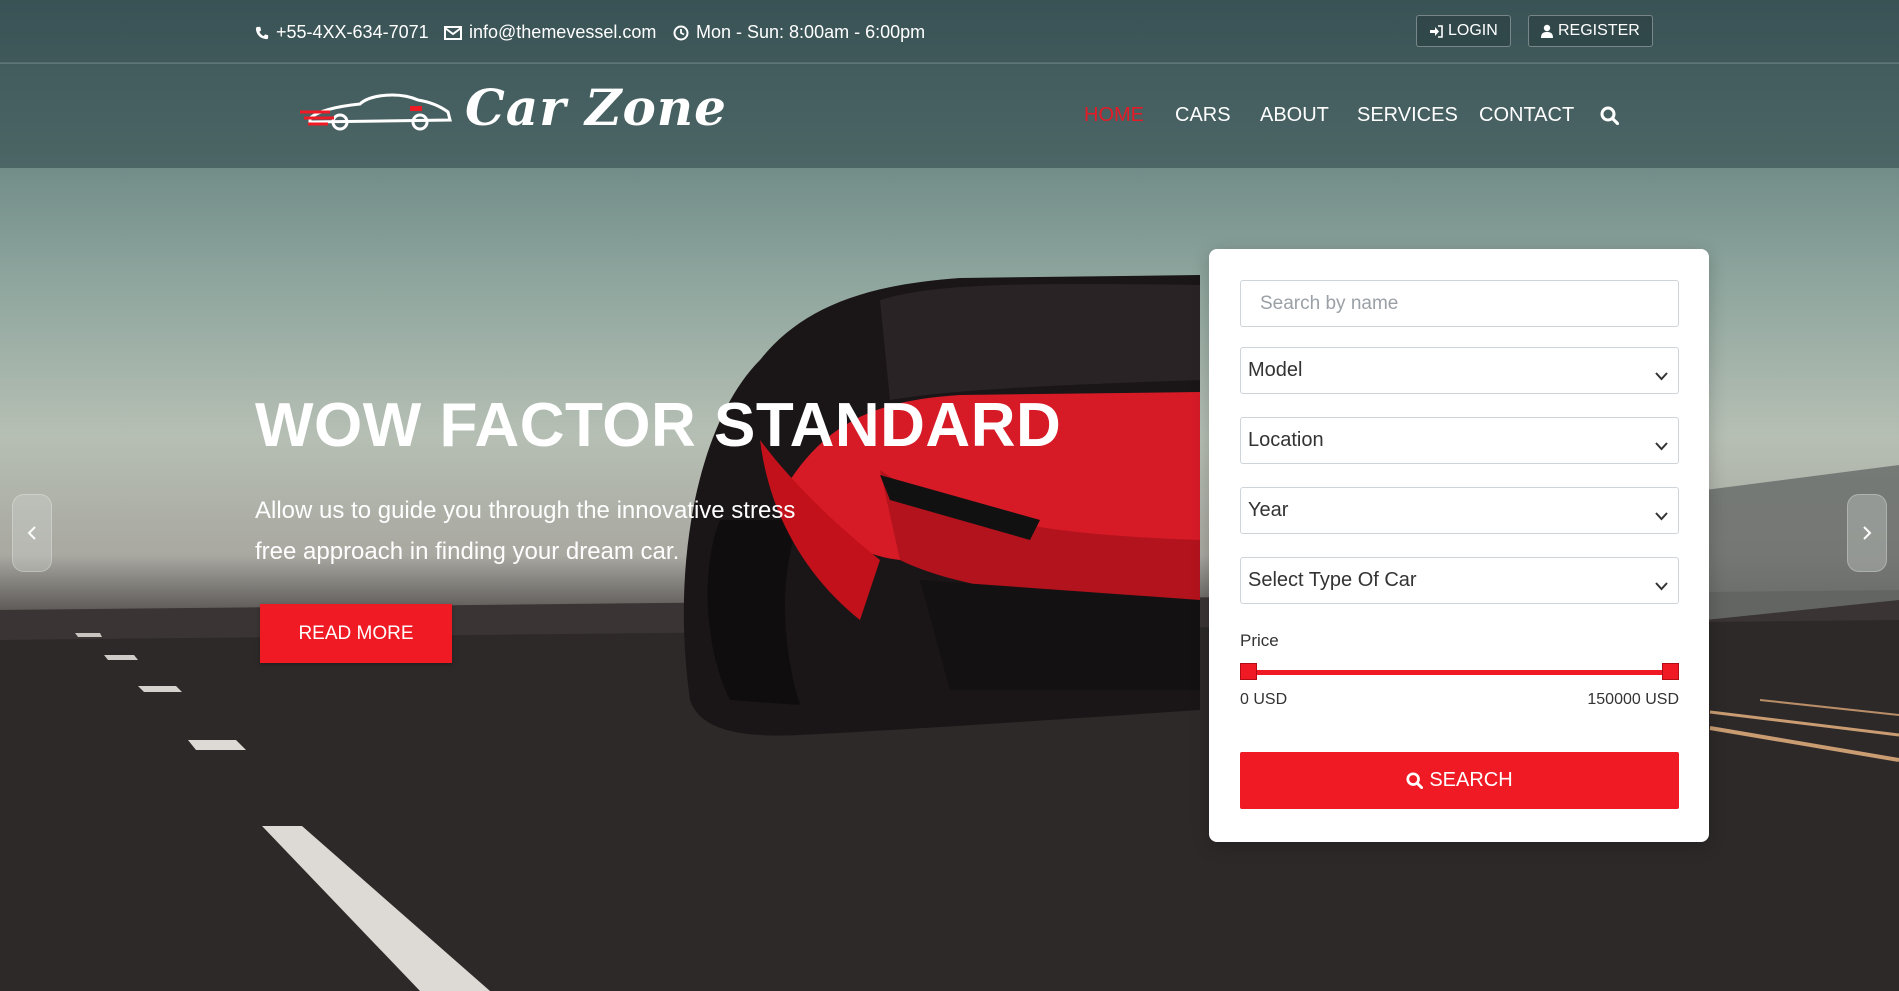  I want to click on search-input, so click(1463, 303).